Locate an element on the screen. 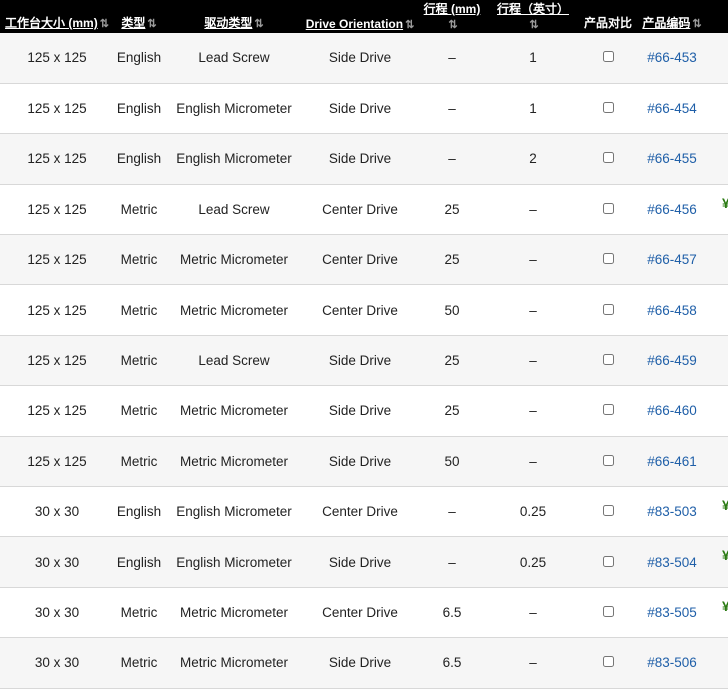 Image resolution: width=728 pixels, height=689 pixels. product-code-link: #66-460 is located at coordinates (672, 410).